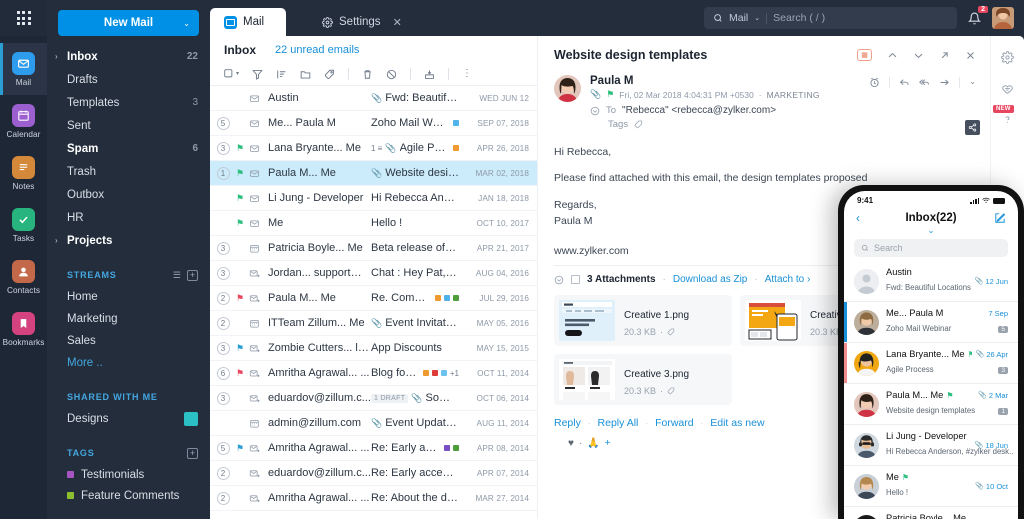  Describe the element at coordinates (23, 225) in the screenshot. I see `rail-item-tasks: Tasks` at that location.